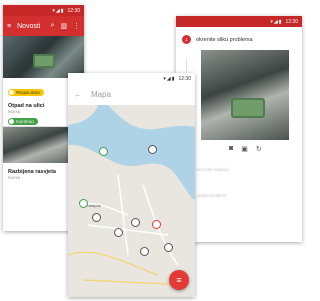  What do you see at coordinates (265, 149) in the screenshot?
I see `photo-actions: ◙ ▣ ↻` at bounding box center [265, 149].